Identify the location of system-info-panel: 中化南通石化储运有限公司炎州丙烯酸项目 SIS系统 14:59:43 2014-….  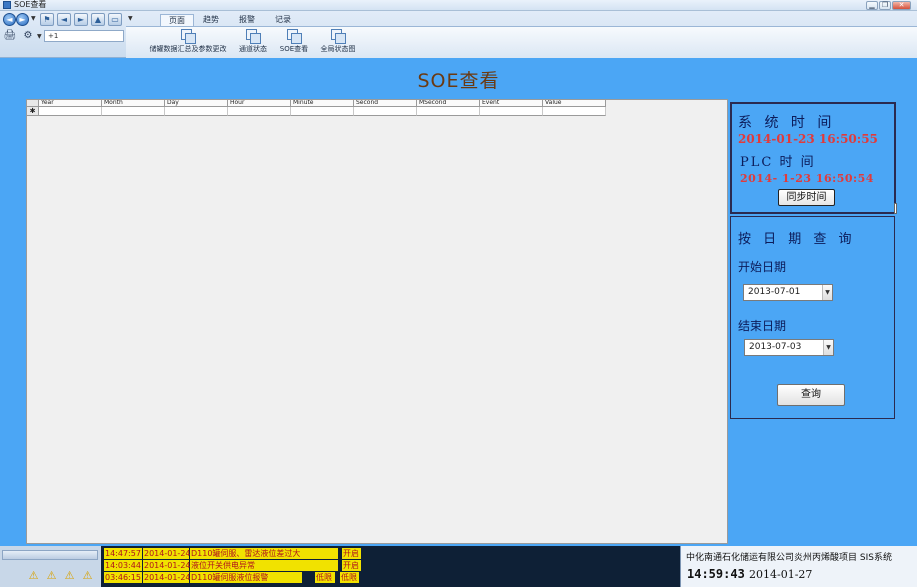
(798, 566).